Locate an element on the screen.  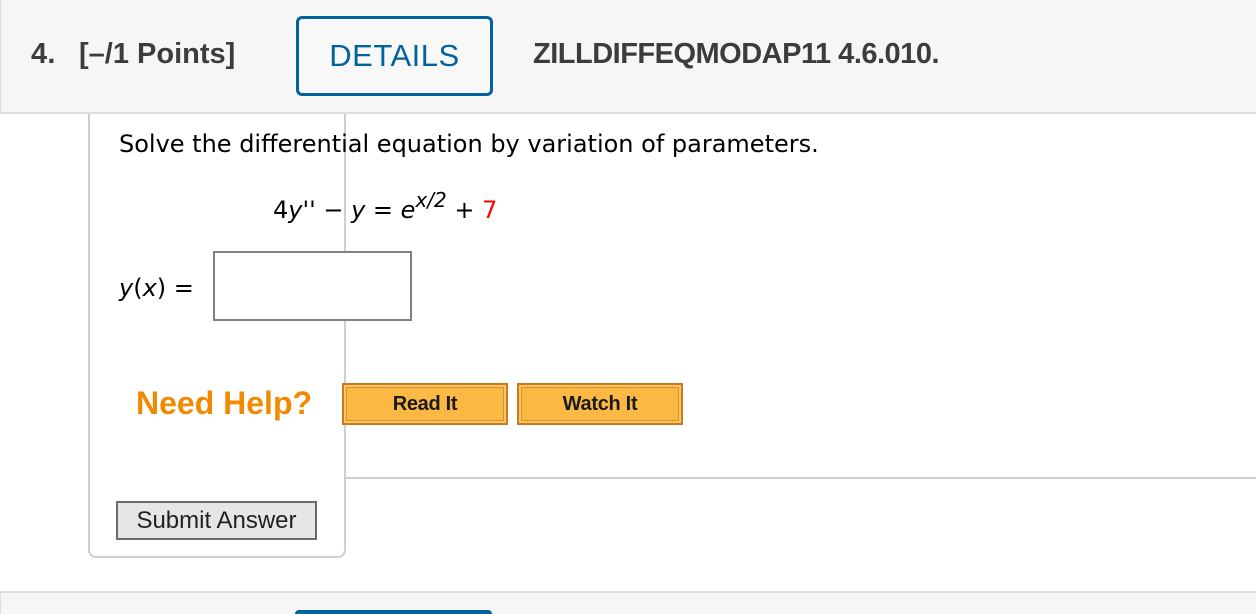
answer-input is located at coordinates (312, 286).